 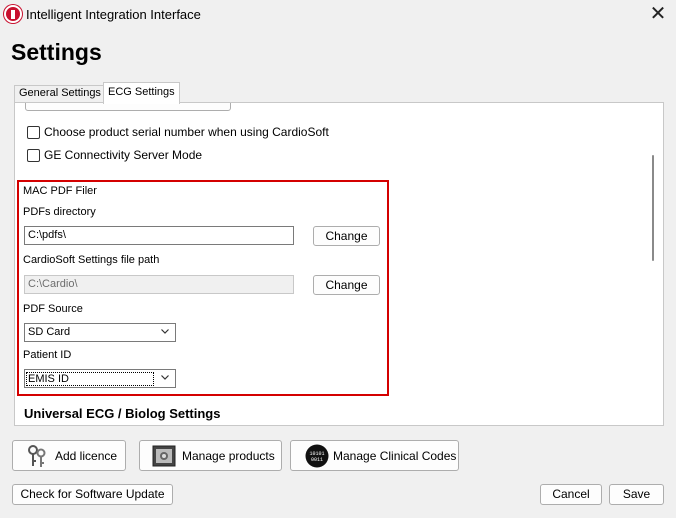 I want to click on products-icon, so click(x=164, y=456).